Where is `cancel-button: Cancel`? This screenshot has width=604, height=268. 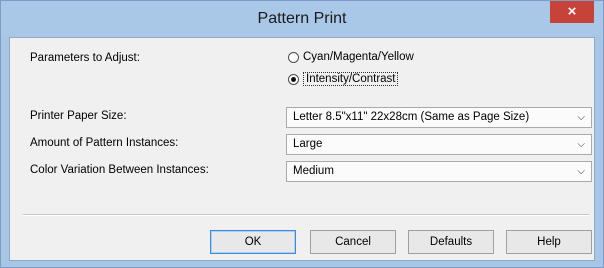
cancel-button: Cancel is located at coordinates (353, 242).